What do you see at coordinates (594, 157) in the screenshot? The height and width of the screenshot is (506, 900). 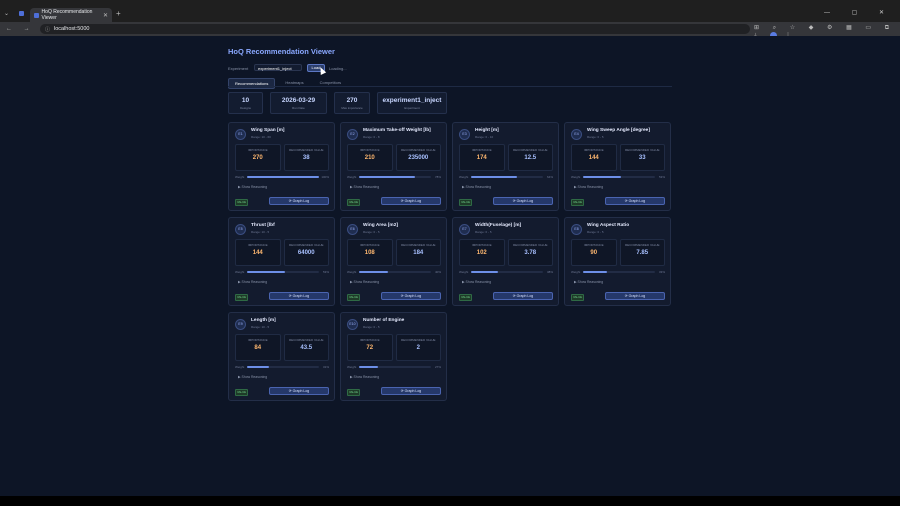 I see `importance-box: IMPORTANCE 144` at bounding box center [594, 157].